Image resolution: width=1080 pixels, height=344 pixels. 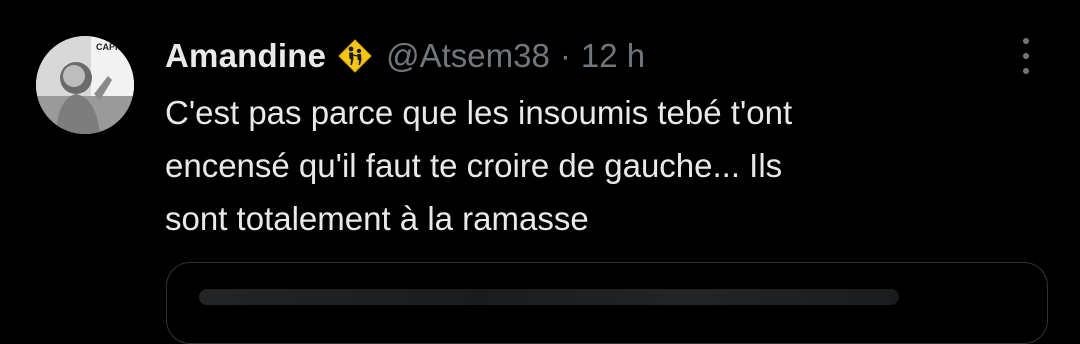 What do you see at coordinates (355, 56) in the screenshot?
I see `children-crossing-icon` at bounding box center [355, 56].